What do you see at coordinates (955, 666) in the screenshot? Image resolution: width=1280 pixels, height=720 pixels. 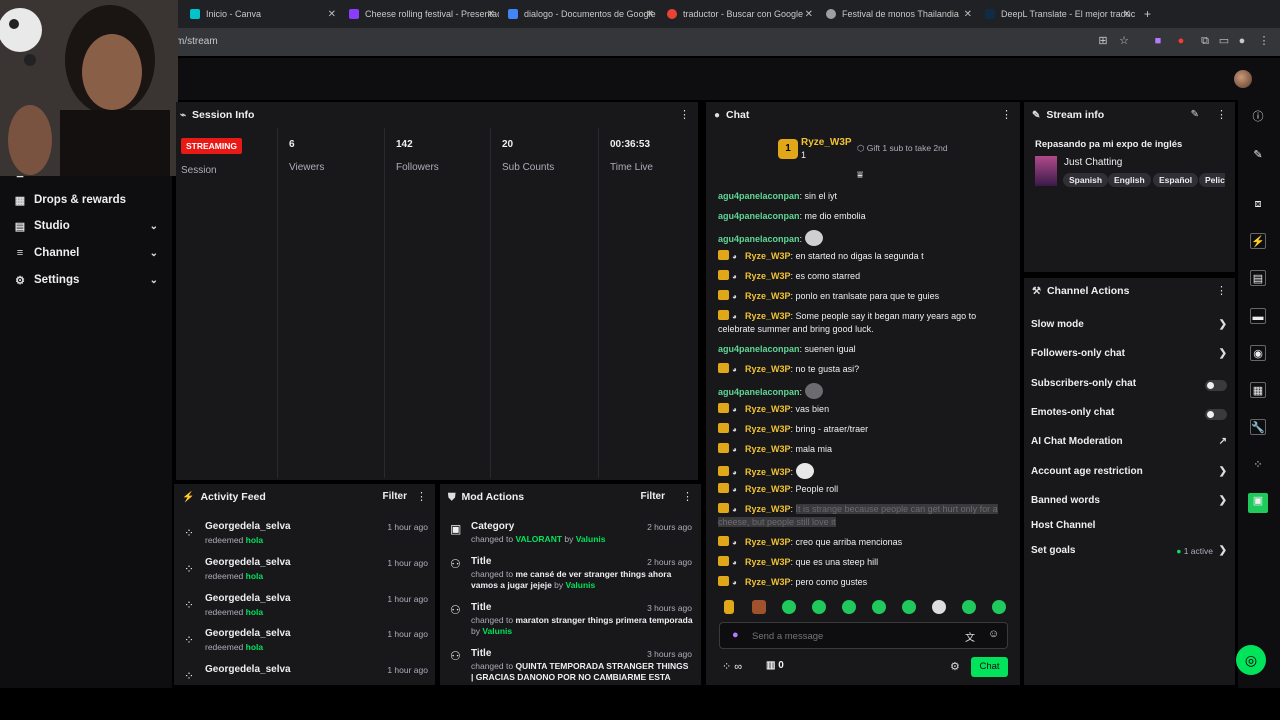 I see `chat-settings-icon: ⚙` at bounding box center [955, 666].